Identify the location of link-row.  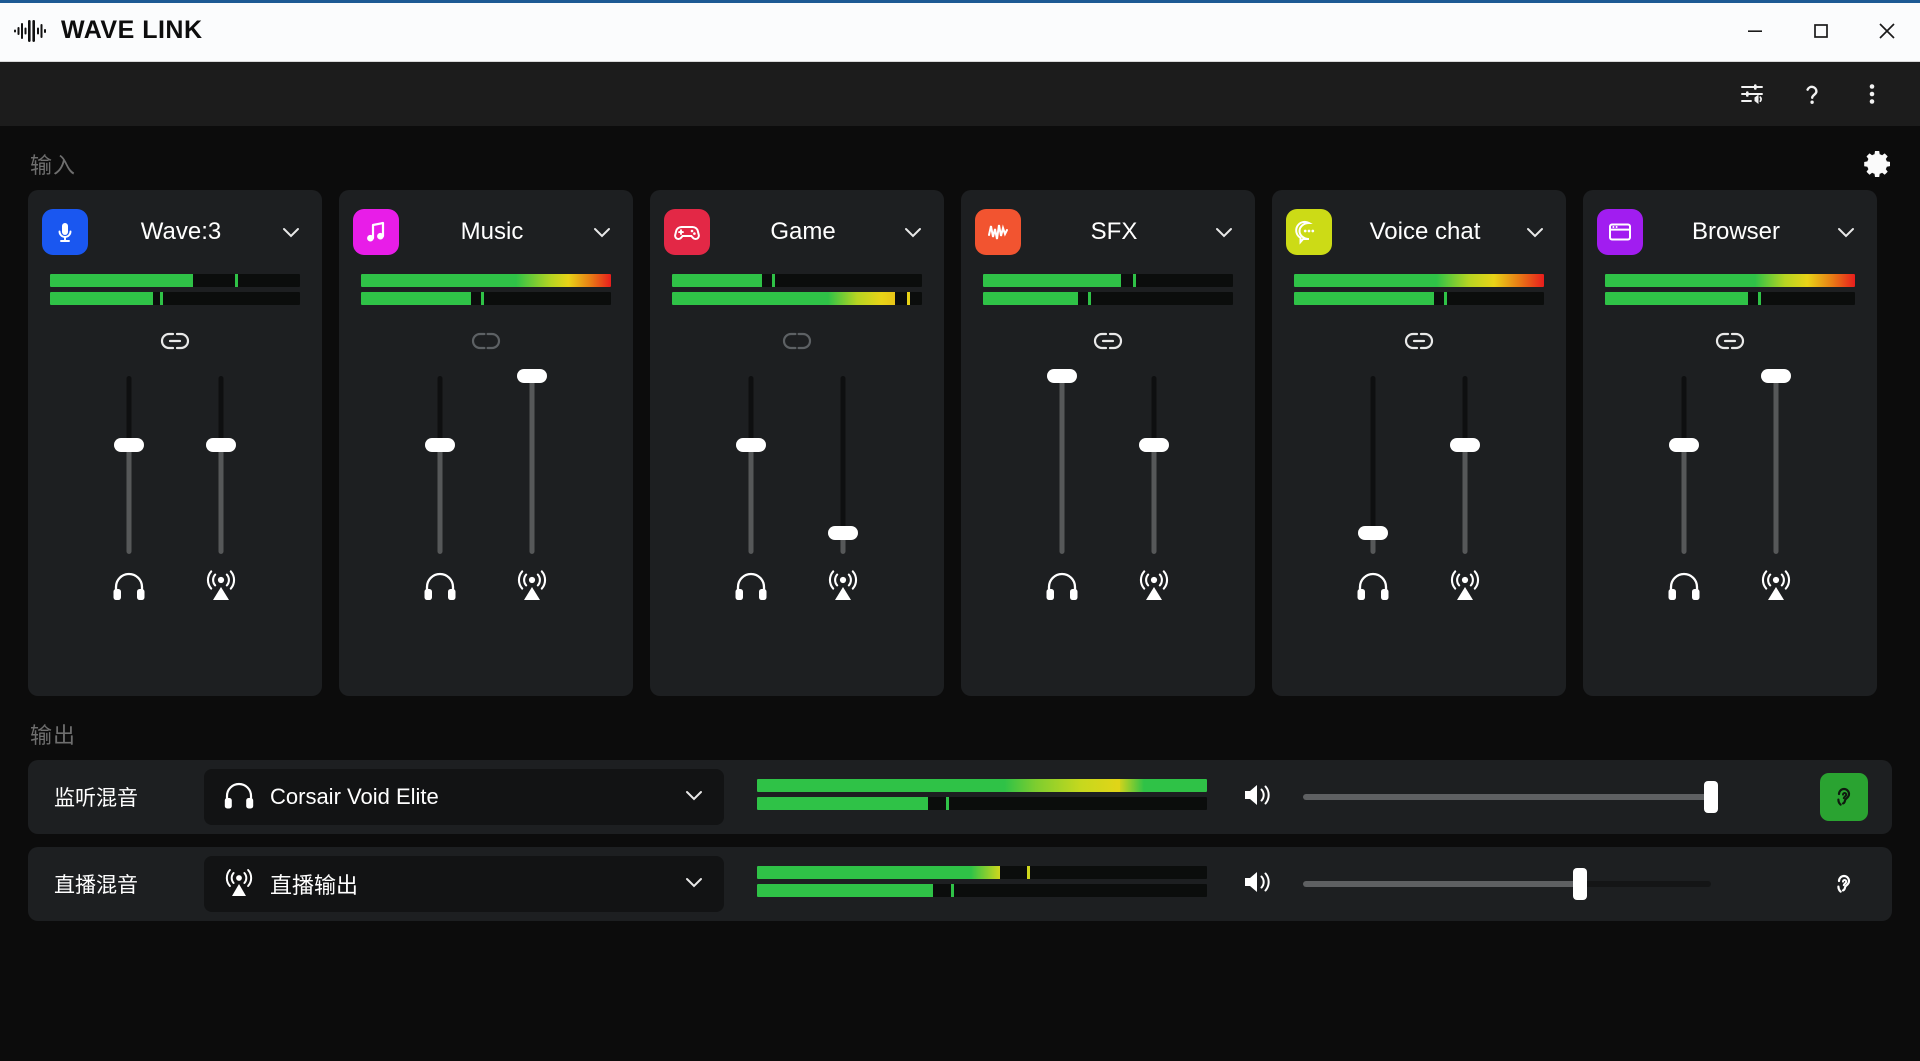
(1730, 332).